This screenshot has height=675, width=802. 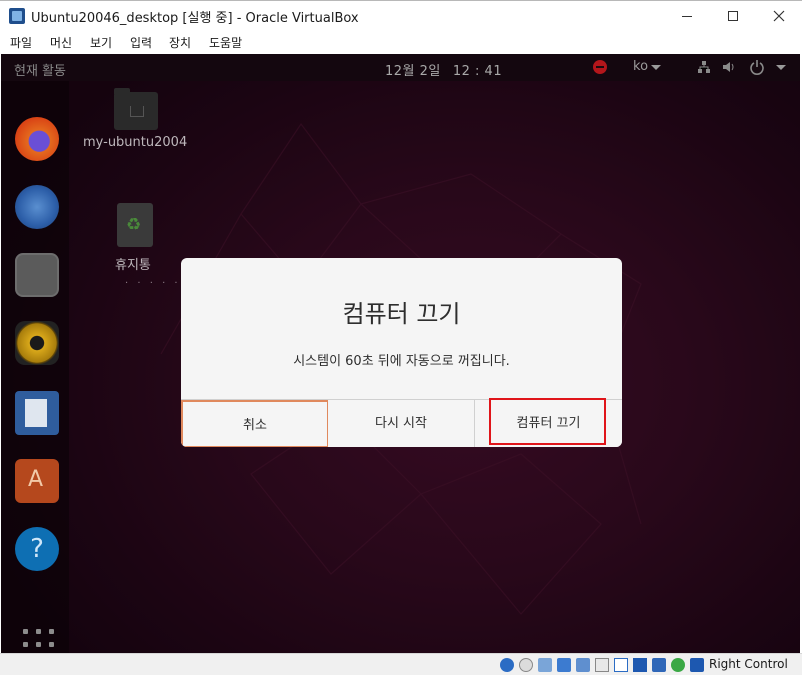 I want to click on gnome-top-bar: 현재 활동 12월 2일 12 : 41 ko, so click(x=400, y=67).